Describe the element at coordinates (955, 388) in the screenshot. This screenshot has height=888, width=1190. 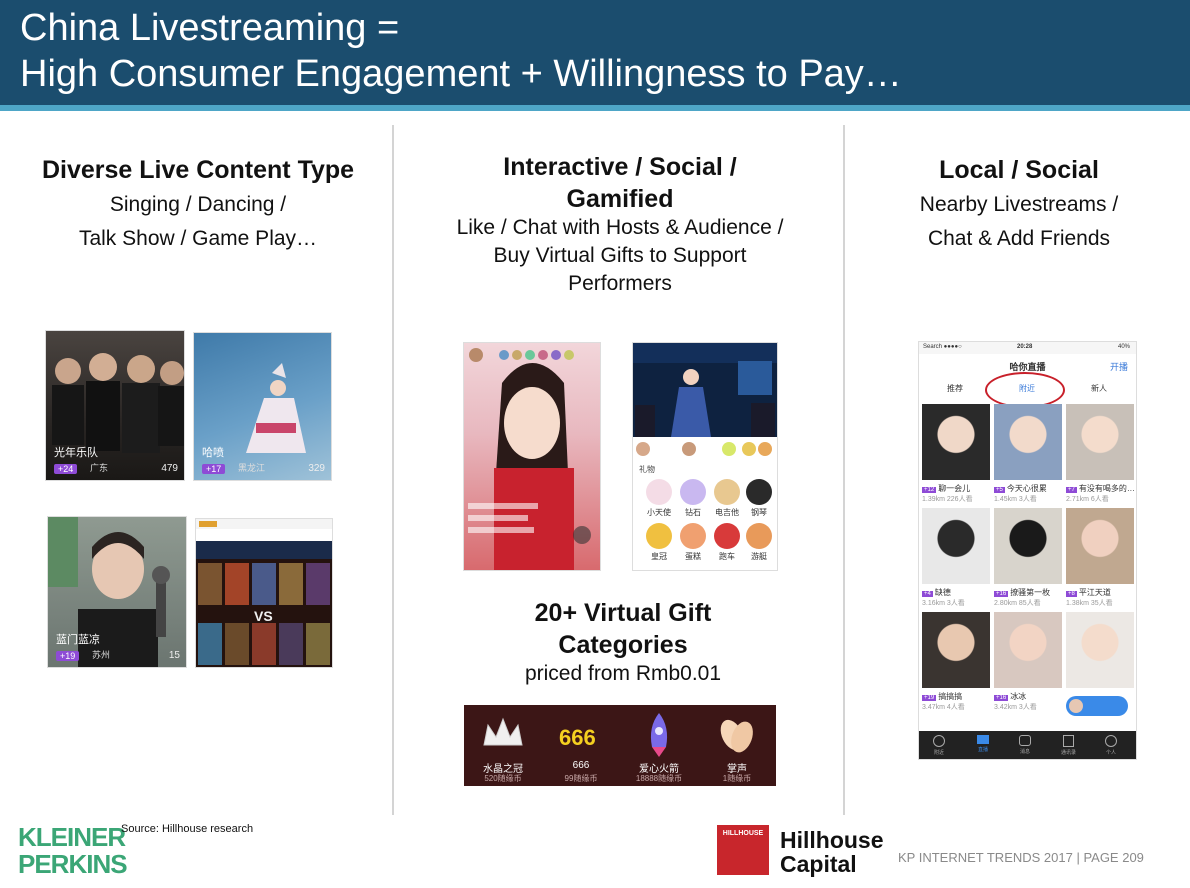
I see `tab-recommended: 推荐` at that location.